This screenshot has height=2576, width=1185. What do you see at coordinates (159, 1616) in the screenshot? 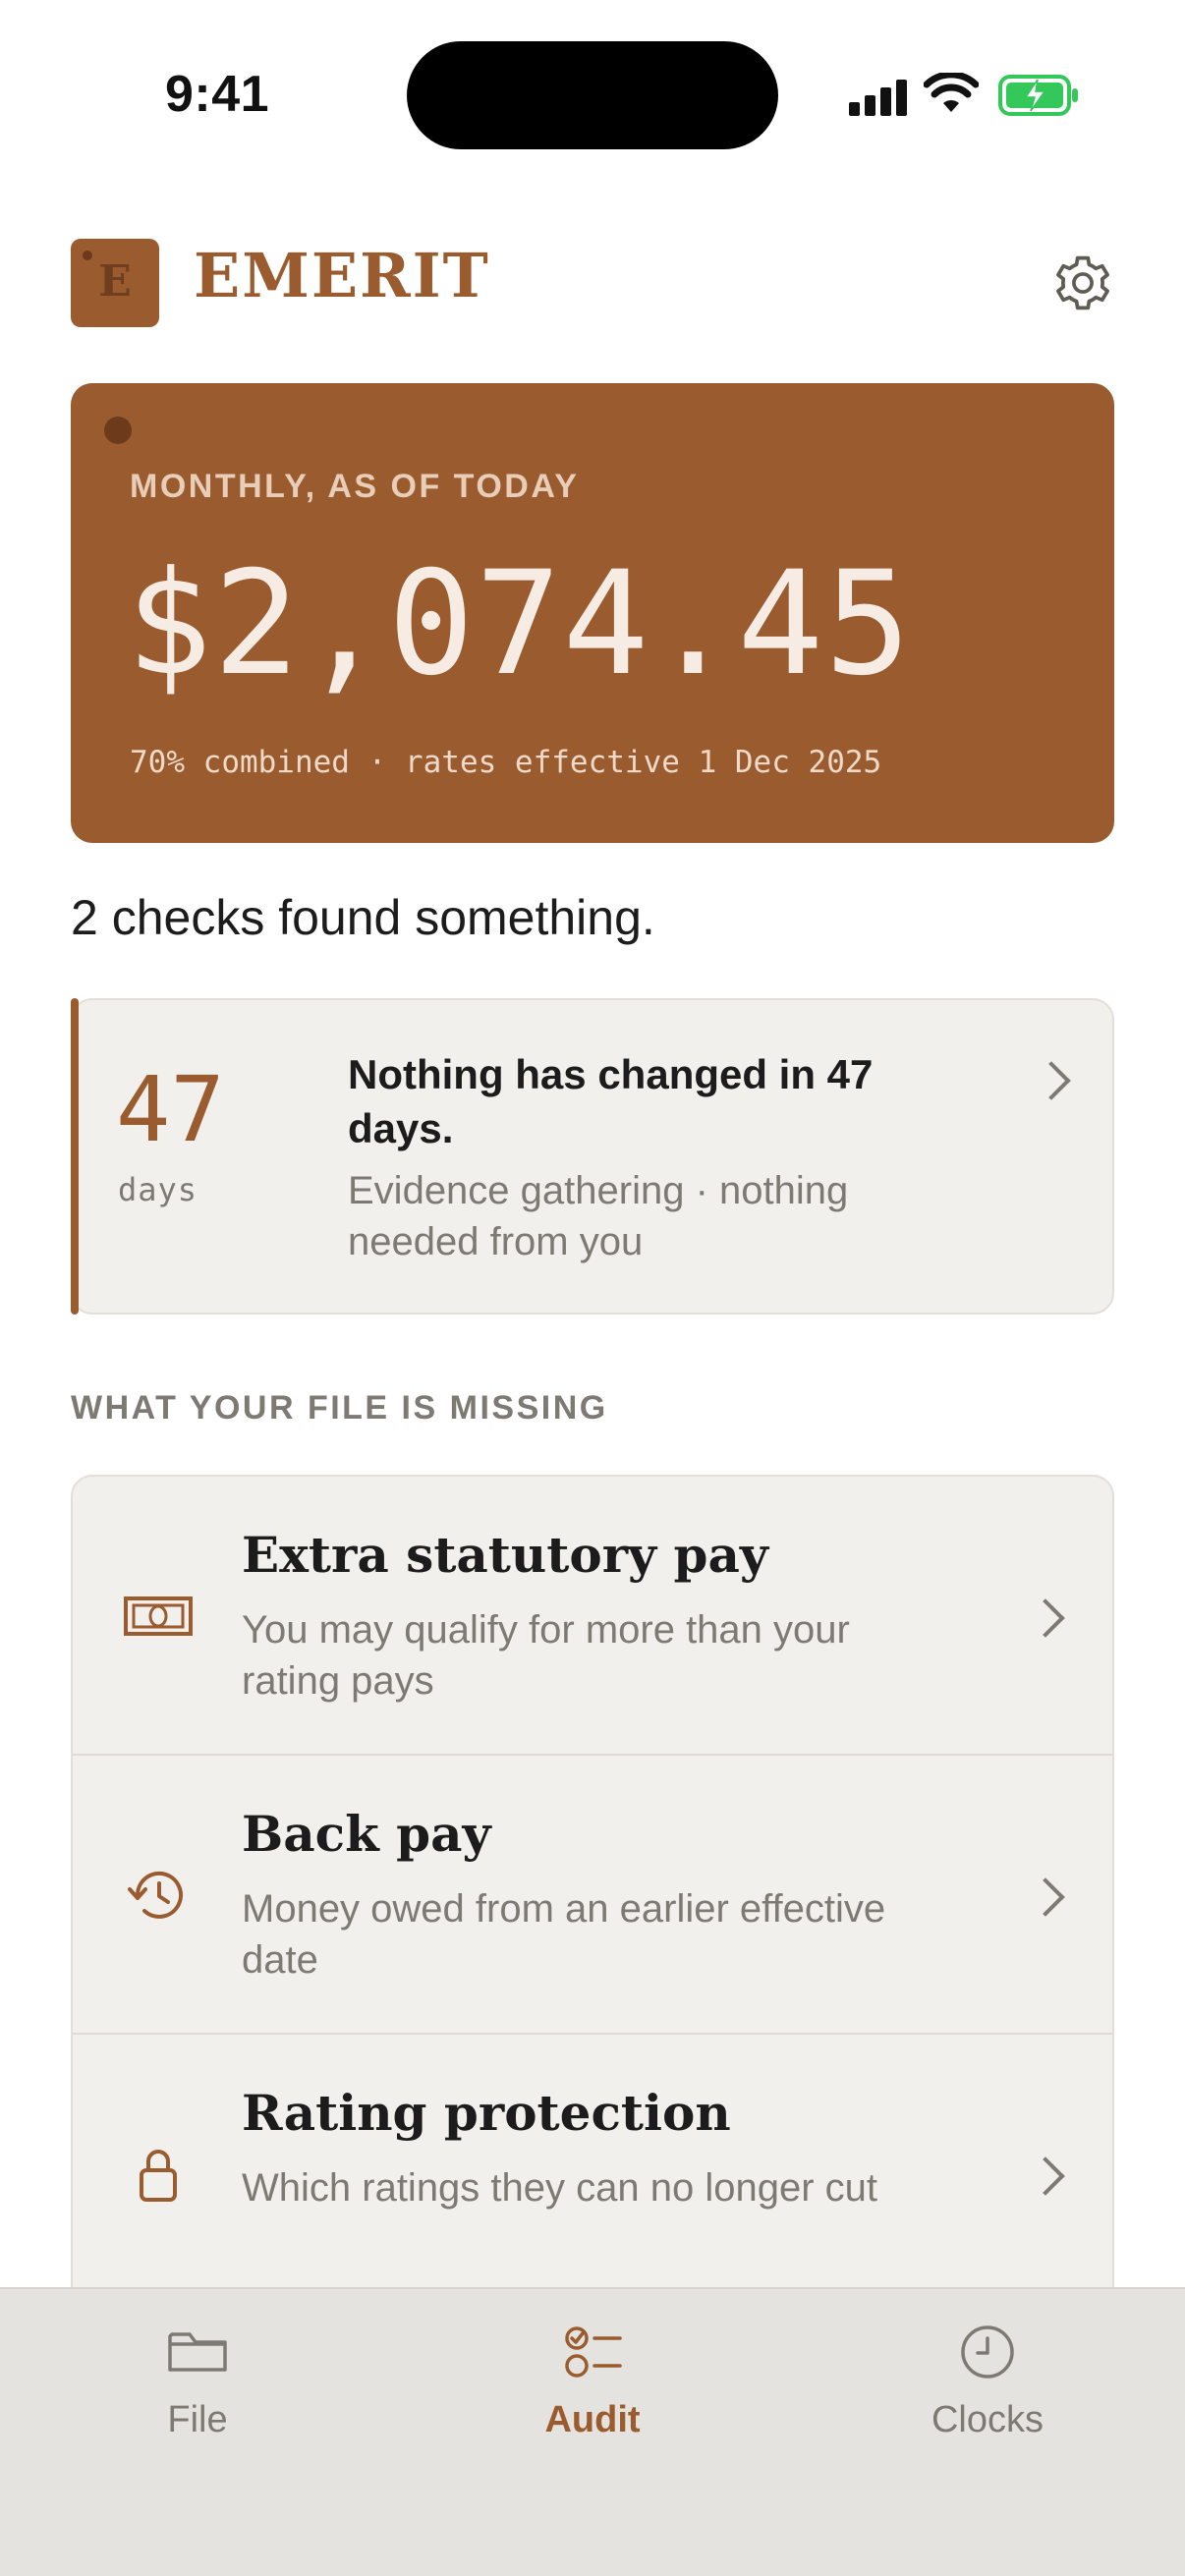
I see `money-bill-icon` at bounding box center [159, 1616].